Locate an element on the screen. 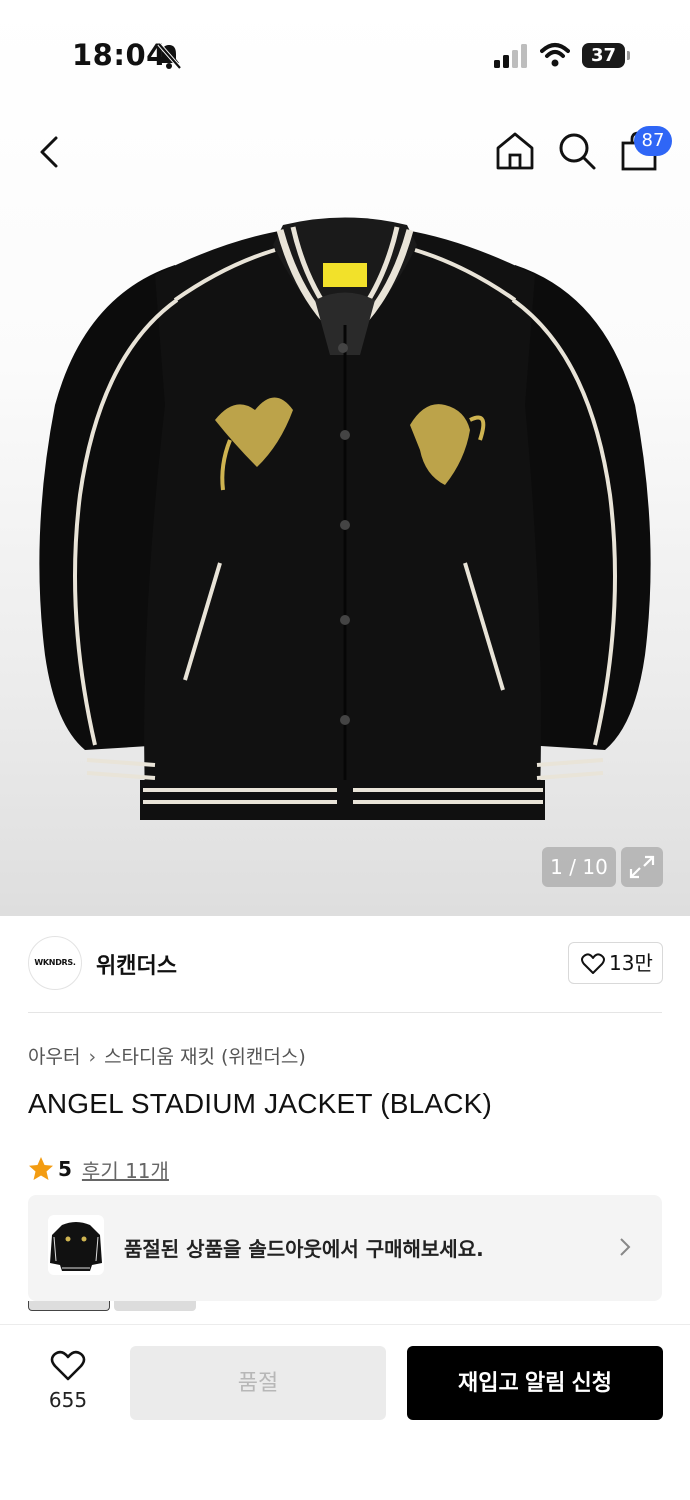 The width and height of the screenshot is (690, 1500). divider is located at coordinates (345, 1012).